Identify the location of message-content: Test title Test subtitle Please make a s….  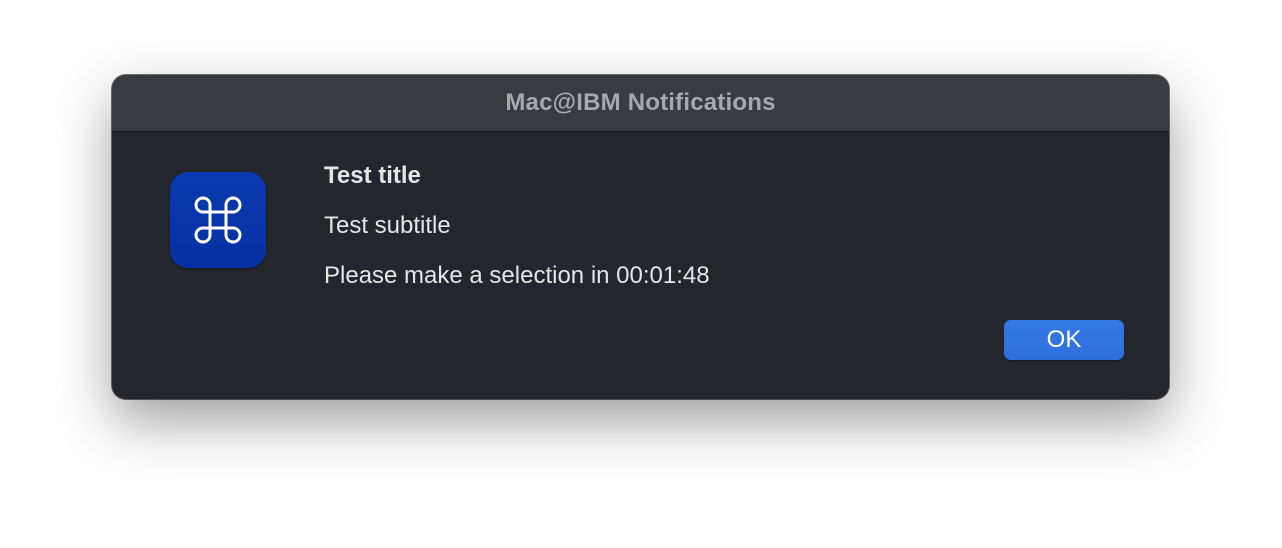
(517, 226).